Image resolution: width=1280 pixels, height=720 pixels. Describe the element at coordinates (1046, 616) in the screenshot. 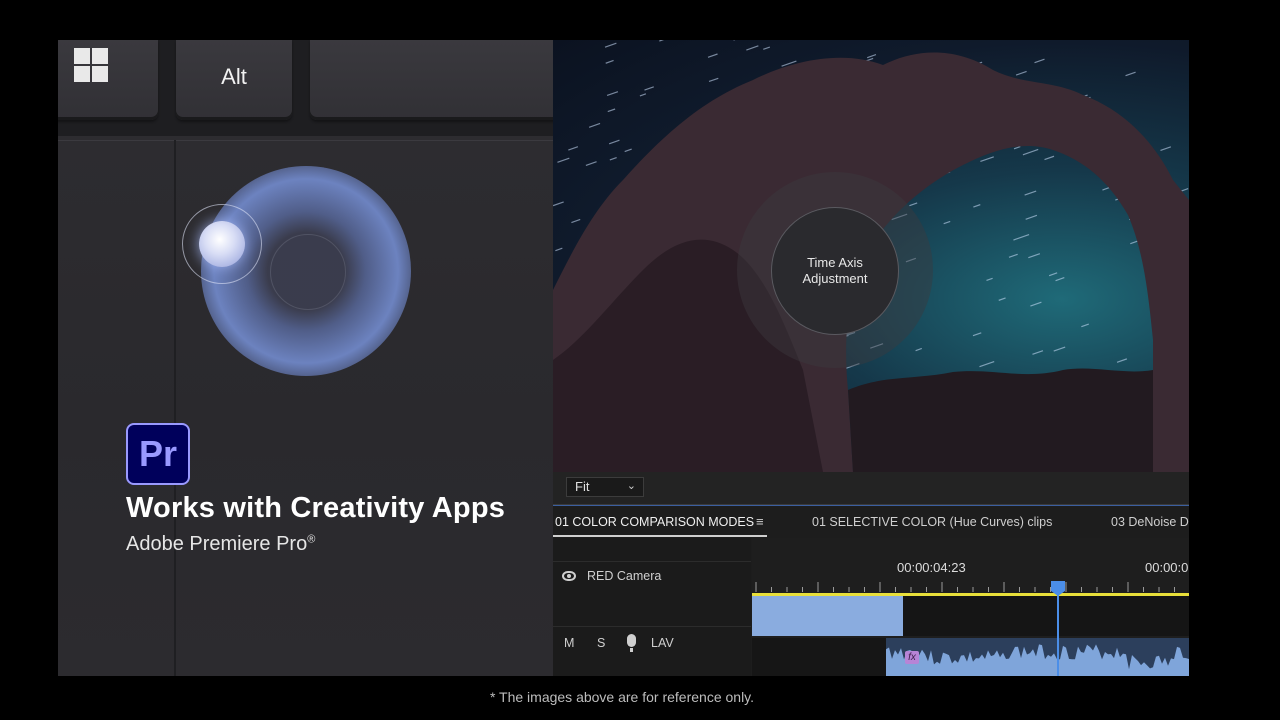

I see `video-track-lane` at that location.